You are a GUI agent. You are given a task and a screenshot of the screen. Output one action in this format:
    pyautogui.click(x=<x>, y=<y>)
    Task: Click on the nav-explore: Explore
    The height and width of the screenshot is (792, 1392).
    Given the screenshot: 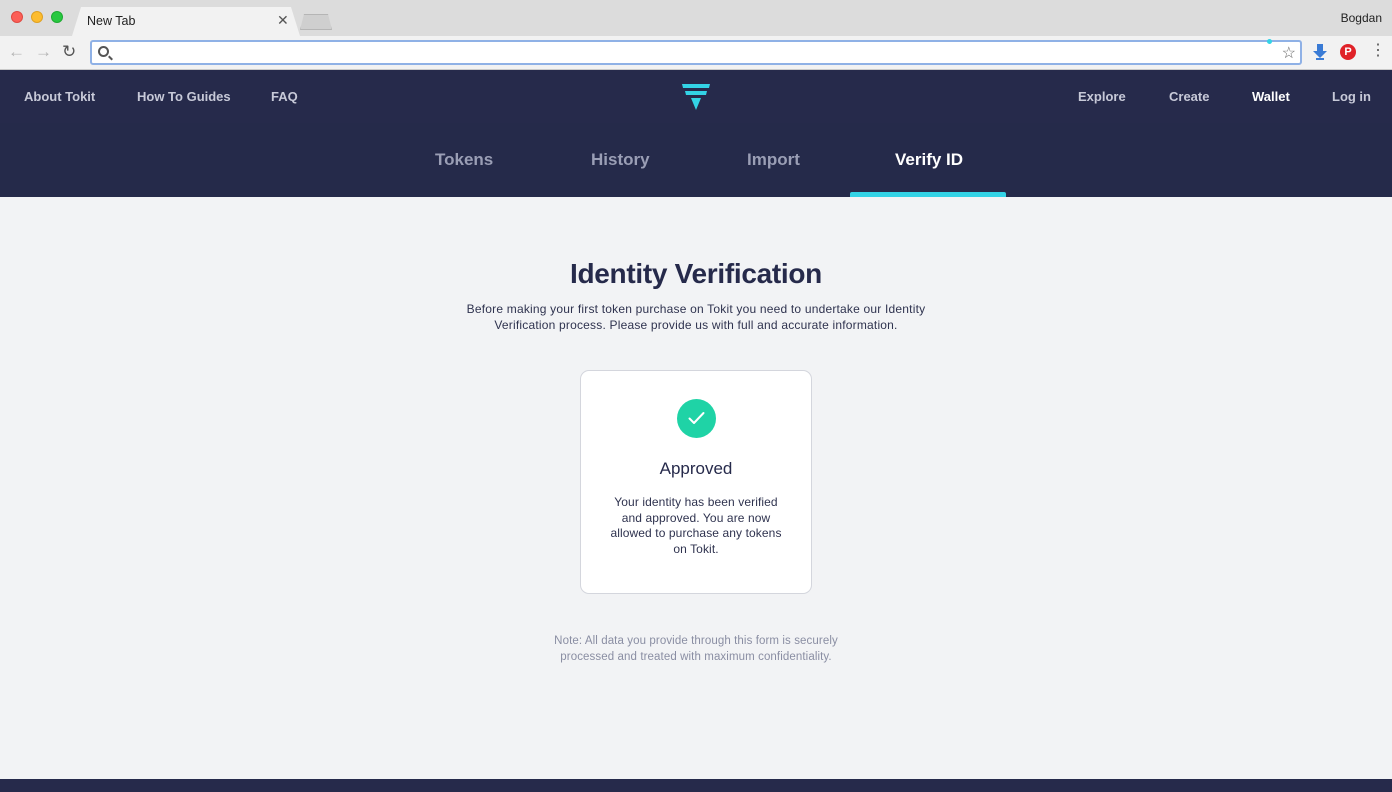 What is the action you would take?
    pyautogui.click(x=1102, y=96)
    